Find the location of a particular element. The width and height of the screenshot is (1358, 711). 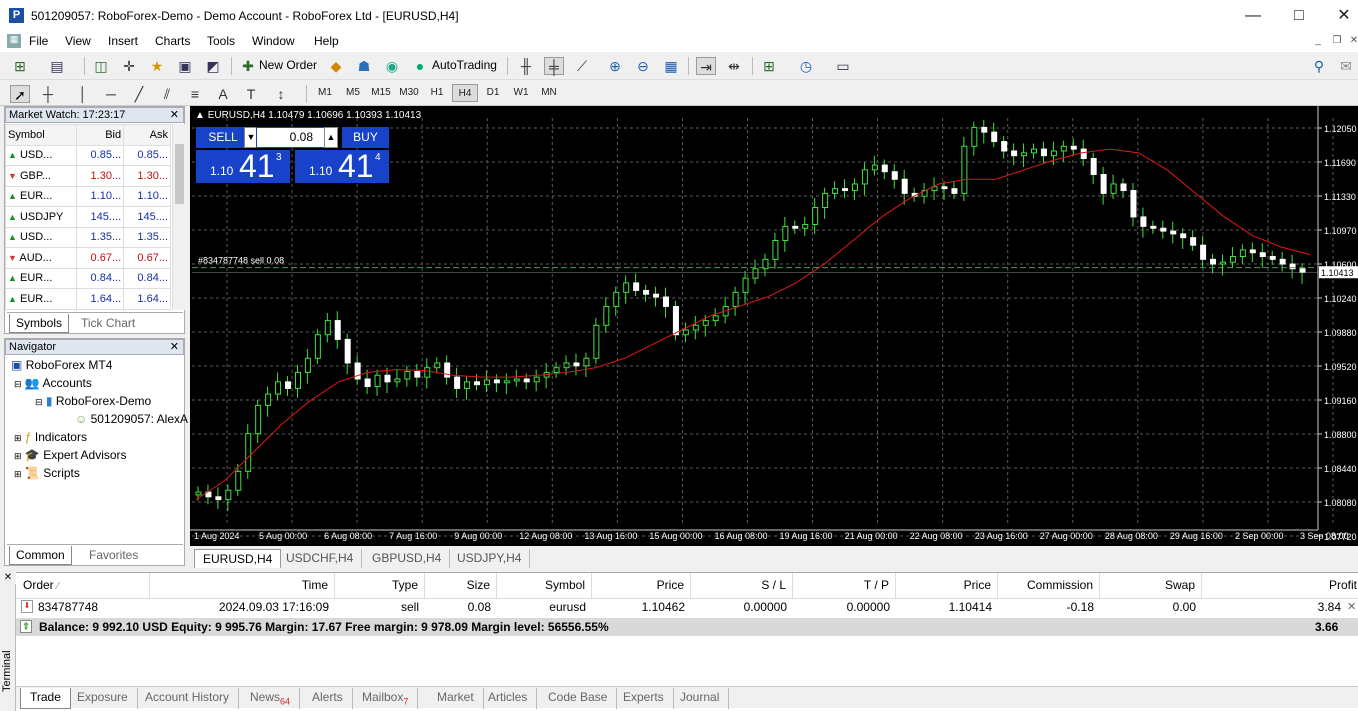

autotrading-button: AutoTrading is located at coordinates (464, 65).